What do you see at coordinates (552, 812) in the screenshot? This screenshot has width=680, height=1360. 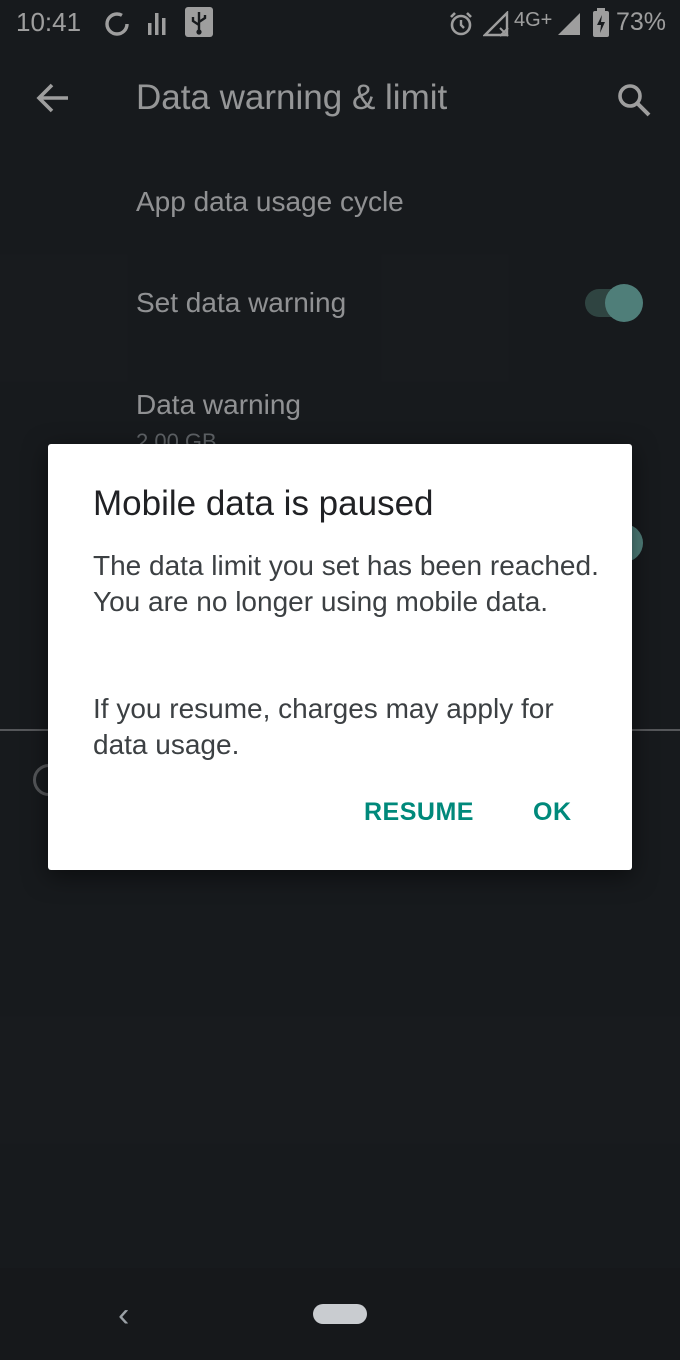 I see `ok-button: OK` at bounding box center [552, 812].